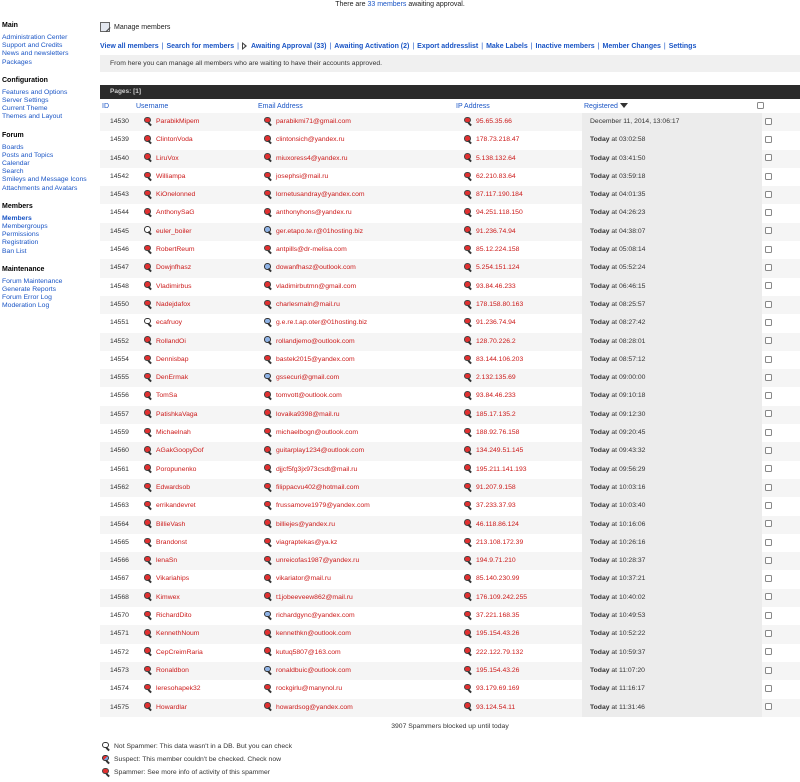  I want to click on email-link: ger.etapo.te.r@01hosting.biz, so click(319, 231).